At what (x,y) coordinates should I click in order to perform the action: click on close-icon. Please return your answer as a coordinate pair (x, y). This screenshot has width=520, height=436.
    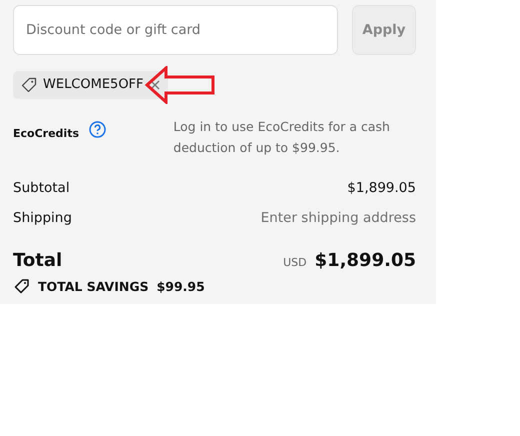
    Looking at the image, I should click on (155, 85).